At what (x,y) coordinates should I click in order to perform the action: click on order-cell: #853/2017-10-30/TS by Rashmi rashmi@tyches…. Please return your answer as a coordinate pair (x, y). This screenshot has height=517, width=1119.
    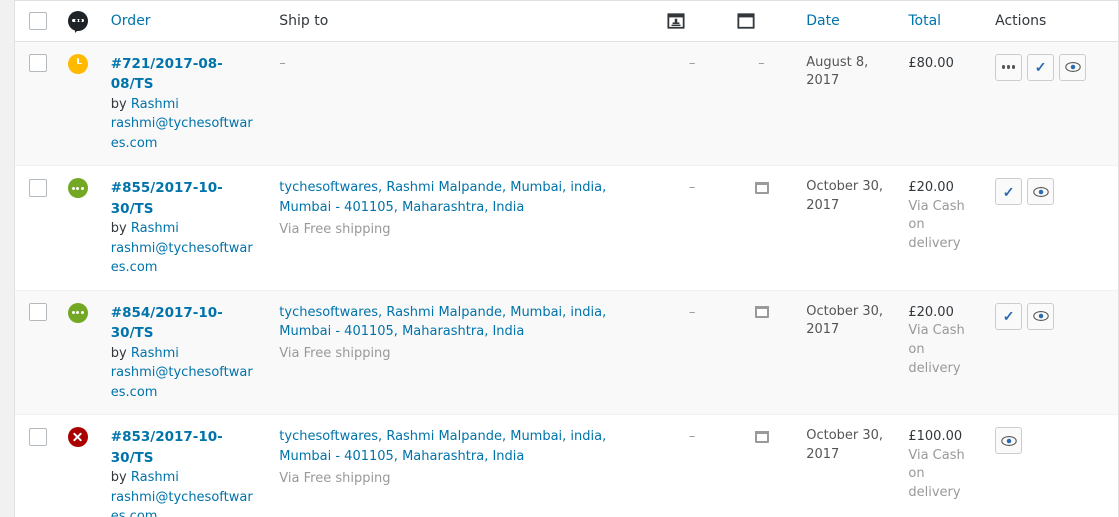
    Looking at the image, I should click on (185, 465).